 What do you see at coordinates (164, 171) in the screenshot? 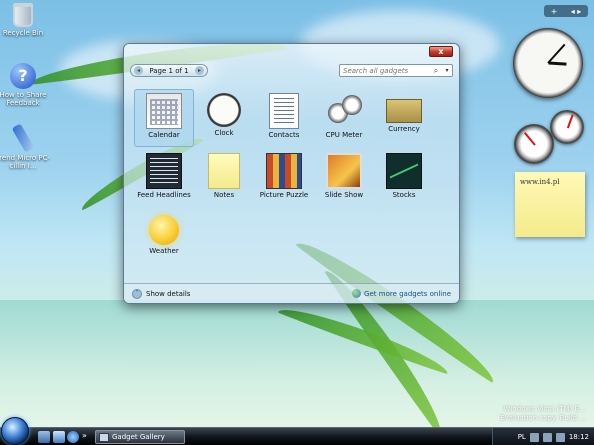
I see `feed-headlines-icon` at bounding box center [164, 171].